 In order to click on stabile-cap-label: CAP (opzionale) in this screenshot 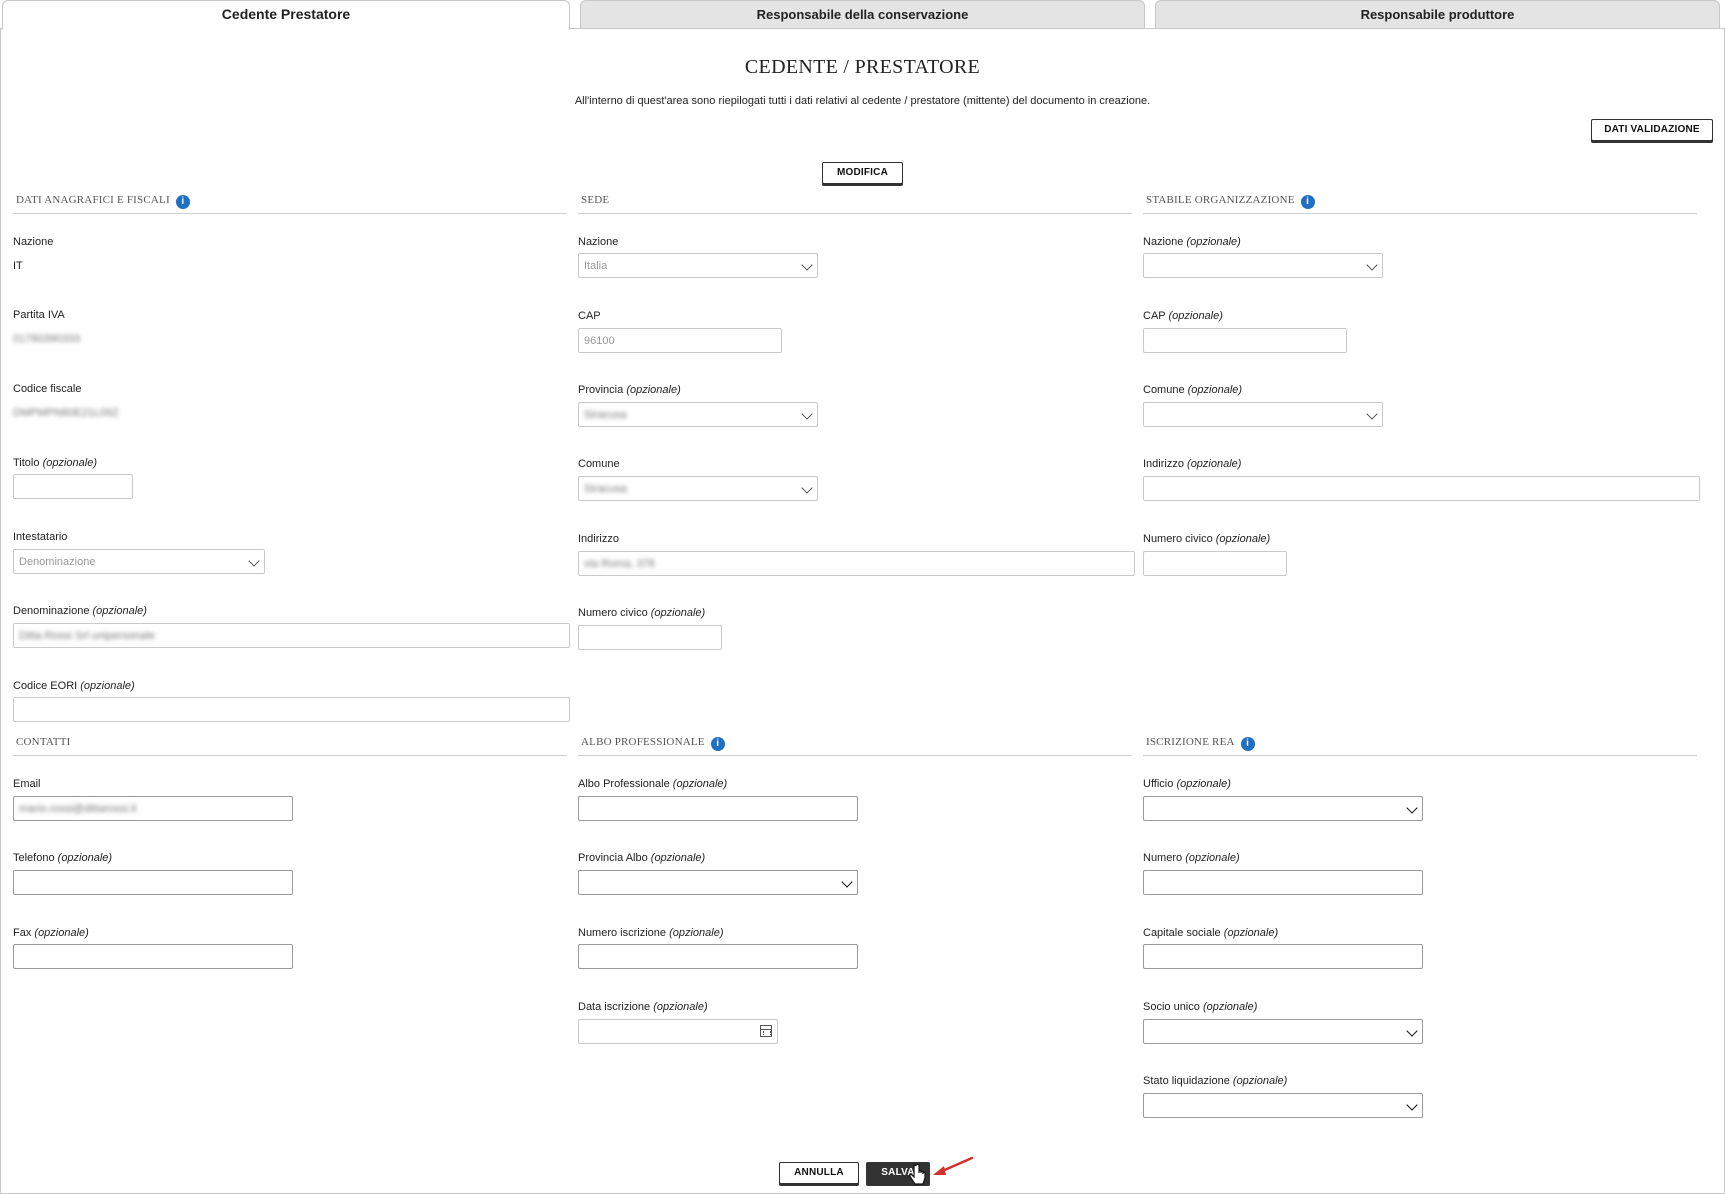, I will do `click(1183, 316)`.